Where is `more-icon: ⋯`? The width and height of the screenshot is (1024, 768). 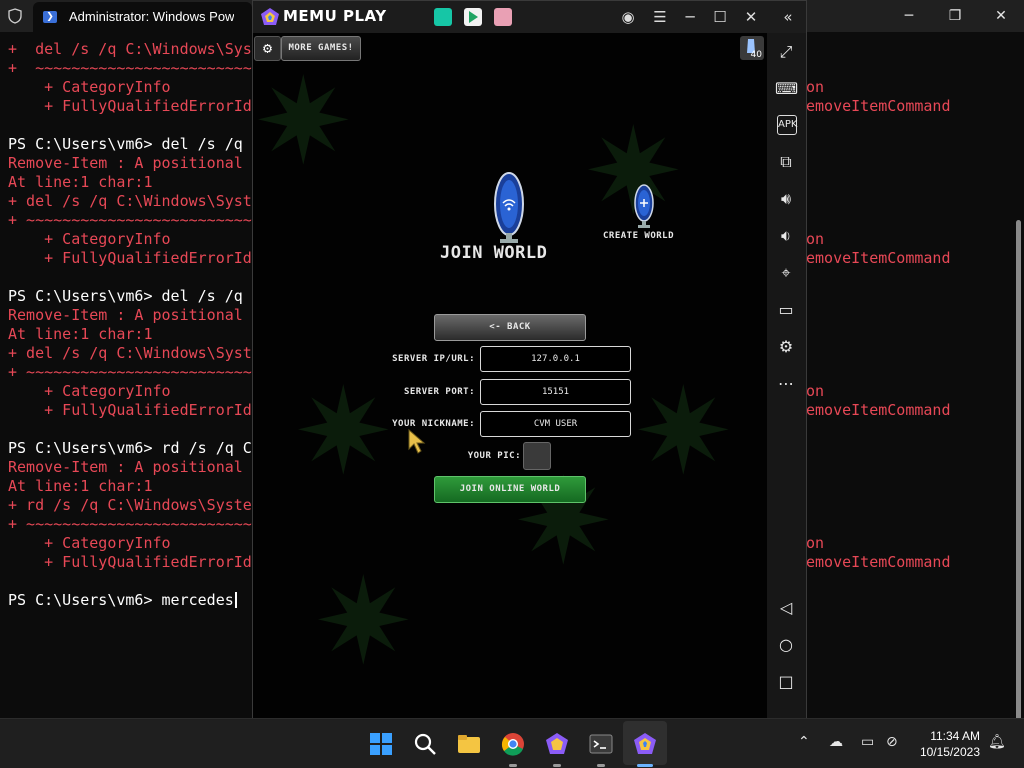 more-icon: ⋯ is located at coordinates (786, 384).